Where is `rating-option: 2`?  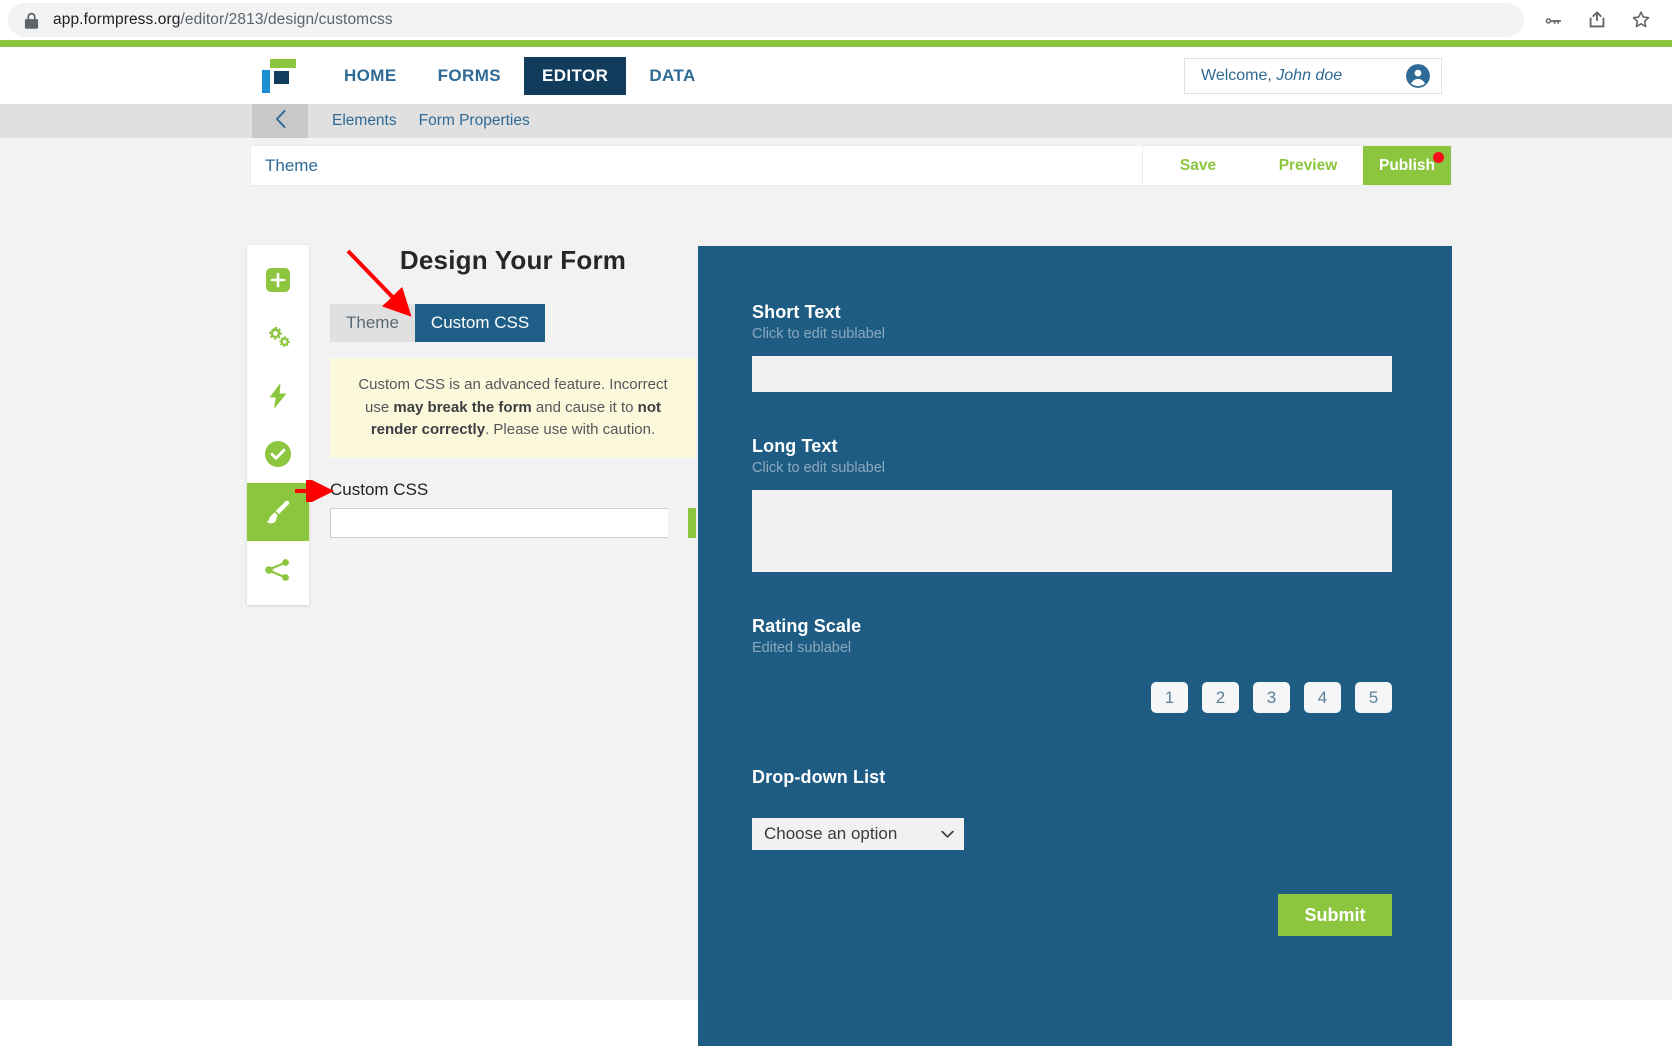 rating-option: 2 is located at coordinates (1220, 697).